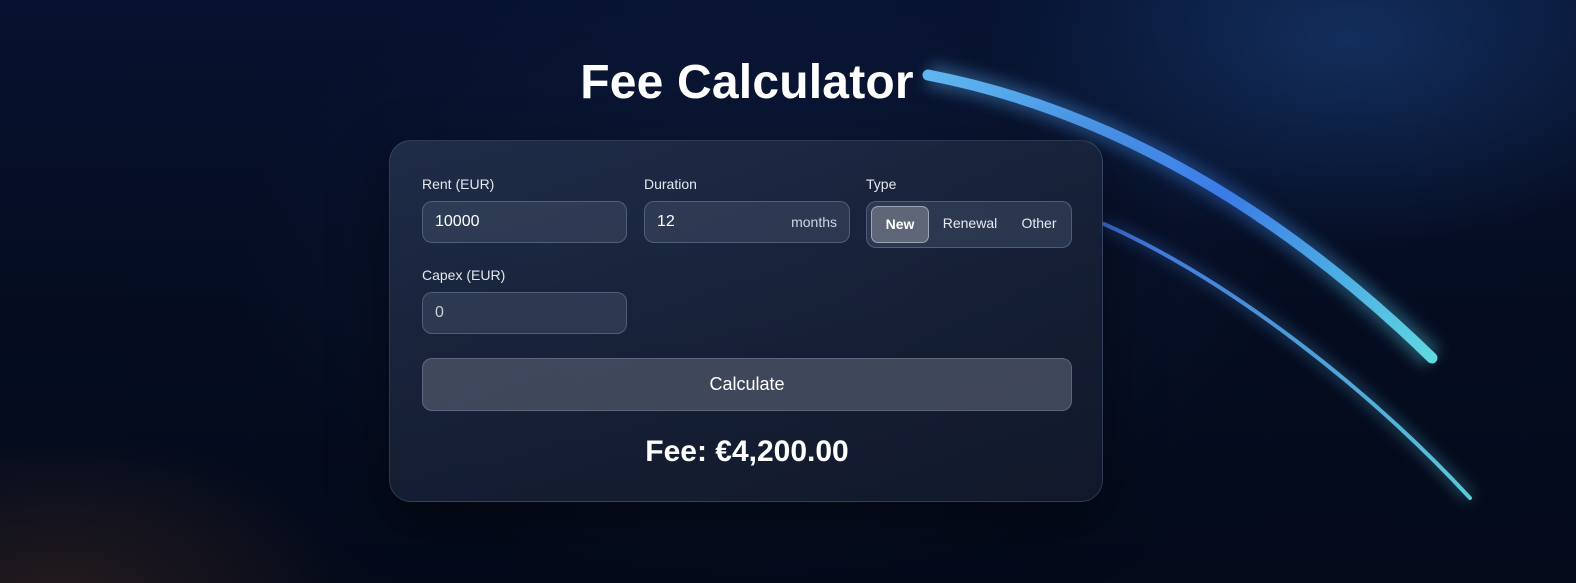 The image size is (1576, 583). What do you see at coordinates (464, 275) in the screenshot?
I see `capex-label: Capex (EUR)` at bounding box center [464, 275].